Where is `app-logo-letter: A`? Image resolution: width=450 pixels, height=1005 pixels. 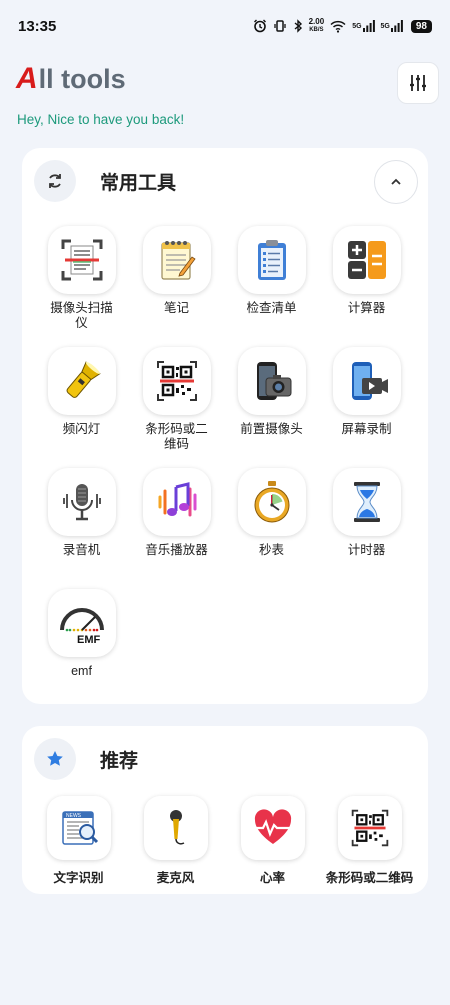 app-logo-letter: A is located at coordinates (27, 78).